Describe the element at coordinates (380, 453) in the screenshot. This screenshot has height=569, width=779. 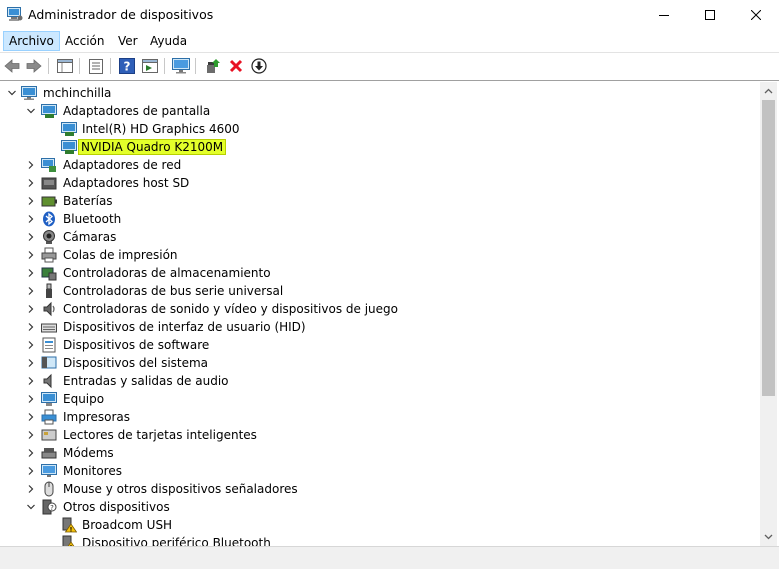
I see `tree-item-modems: Módems` at that location.